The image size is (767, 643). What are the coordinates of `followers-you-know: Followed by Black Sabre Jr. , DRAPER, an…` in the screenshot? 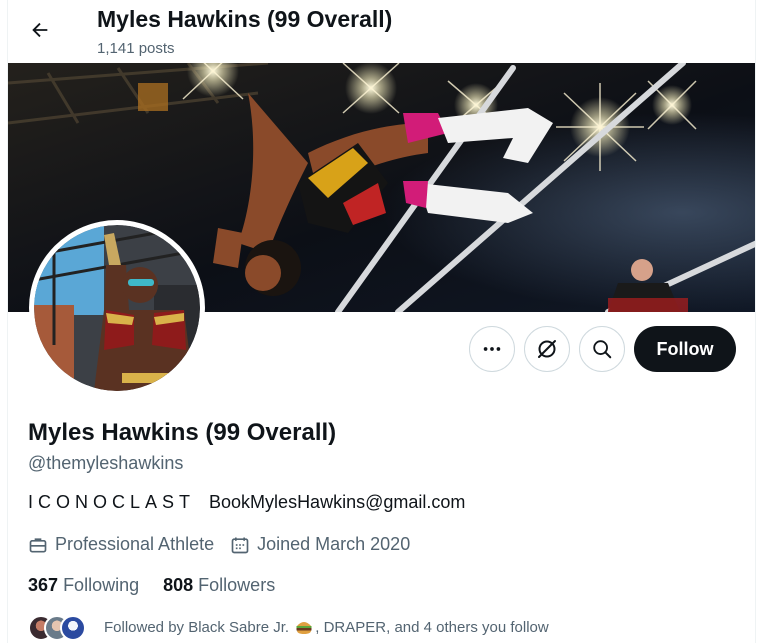 It's located at (288, 627).